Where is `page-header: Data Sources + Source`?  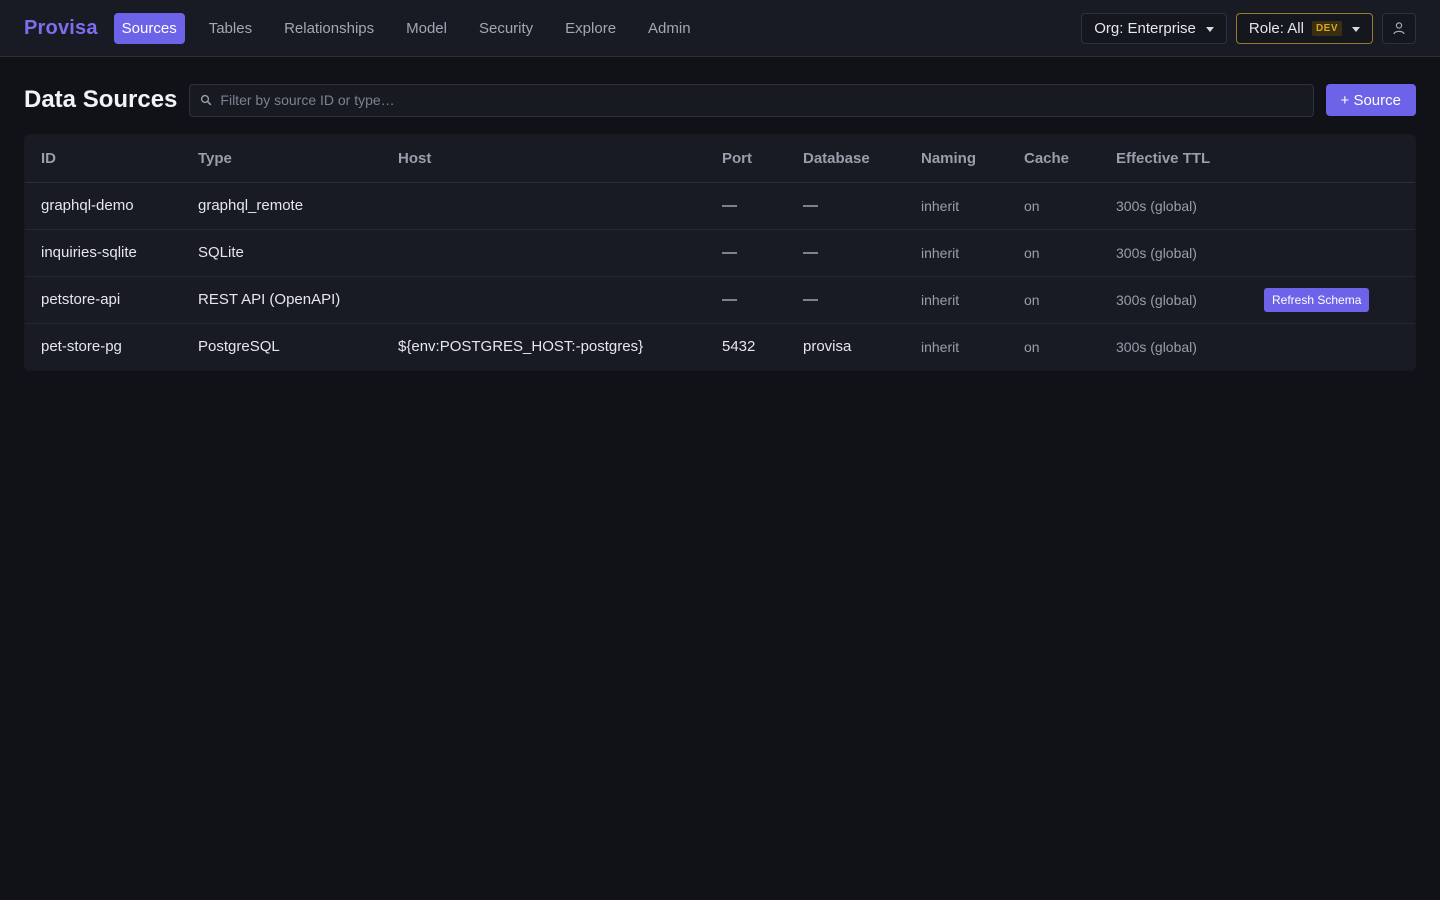
page-header: Data Sources + Source is located at coordinates (720, 100).